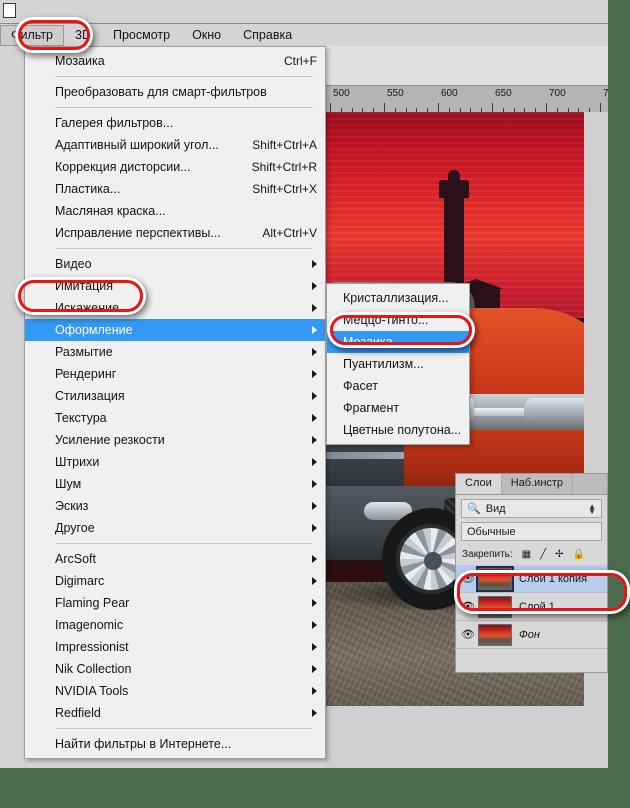 This screenshot has width=630, height=808. What do you see at coordinates (553, 578) in the screenshot?
I see `layer-name: Слой 1 копия` at bounding box center [553, 578].